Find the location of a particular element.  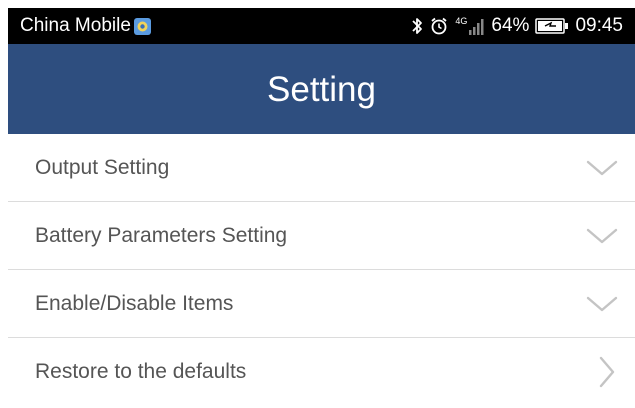

signal-group: 4G is located at coordinates (470, 26).